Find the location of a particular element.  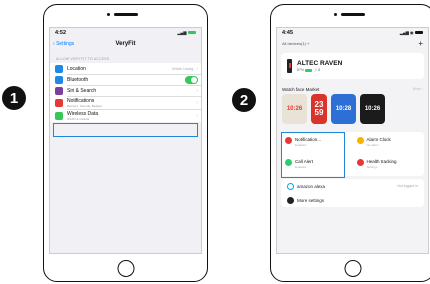

settings-list: amazon alexa Not logged in More settings is located at coordinates (352, 193).